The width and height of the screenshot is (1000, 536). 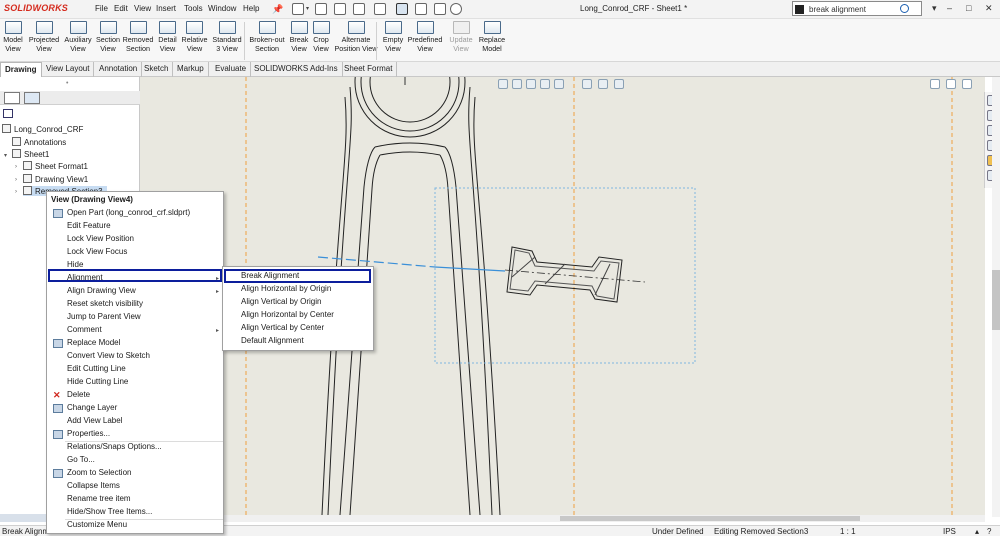 What do you see at coordinates (286, 288) in the screenshot?
I see `submenu-item-align-horizontal-by-origin: Align Horizontal by Origin` at bounding box center [286, 288].